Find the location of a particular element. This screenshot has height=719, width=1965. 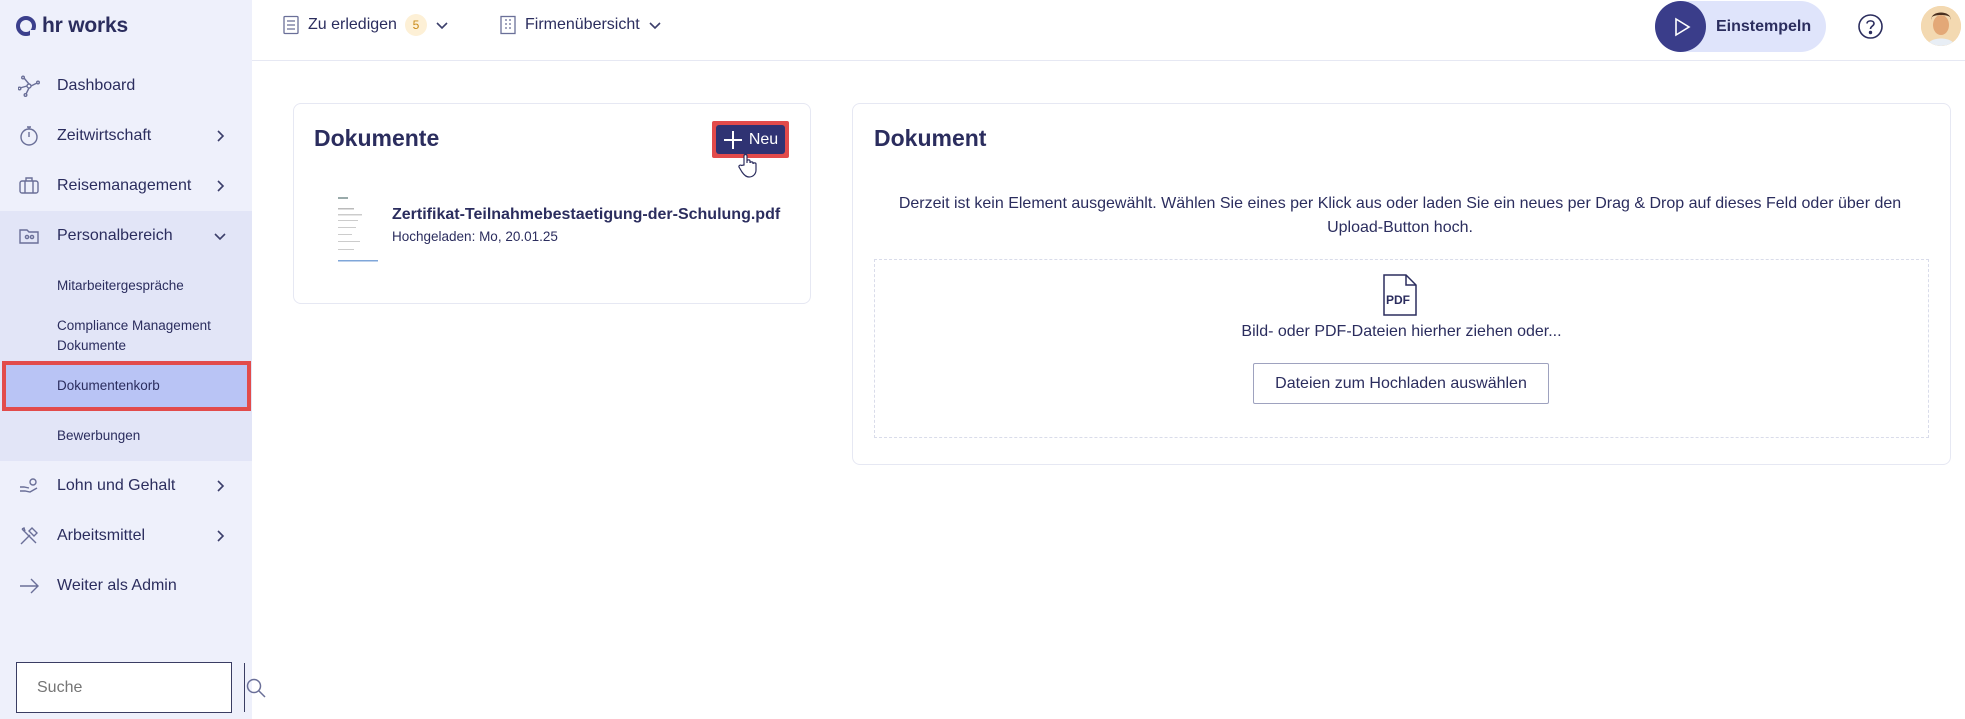

document-thumbnail is located at coordinates (358, 228).